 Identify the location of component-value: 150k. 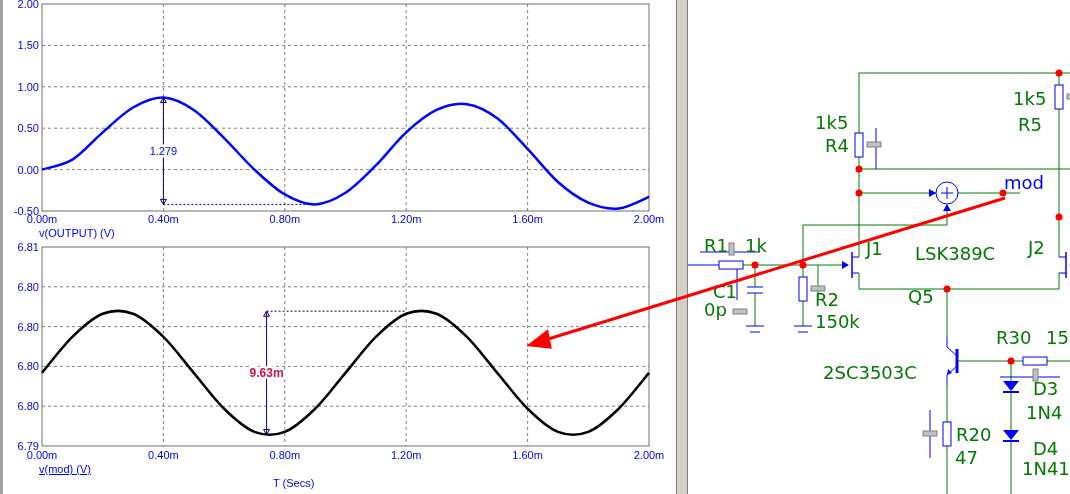
(837, 321).